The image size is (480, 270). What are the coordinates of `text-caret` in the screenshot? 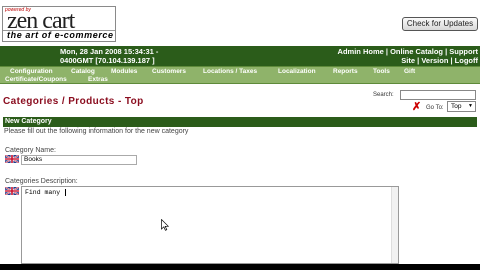 It's located at (66, 192).